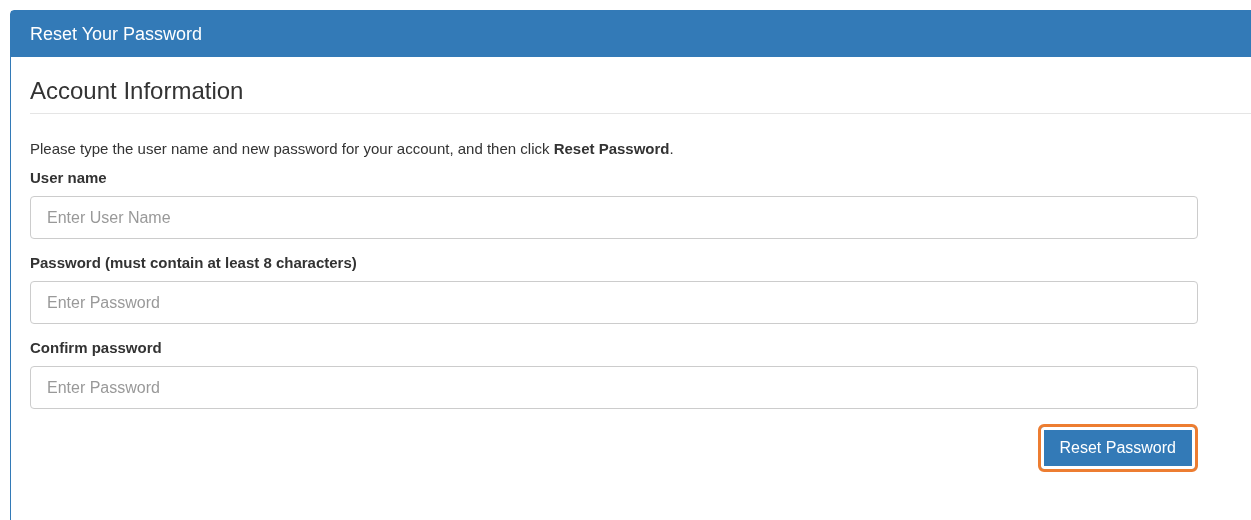 Image resolution: width=1251 pixels, height=520 pixels. I want to click on instructions: Please type the user name and new password for your account, and then click Reset Password., so click(352, 148).